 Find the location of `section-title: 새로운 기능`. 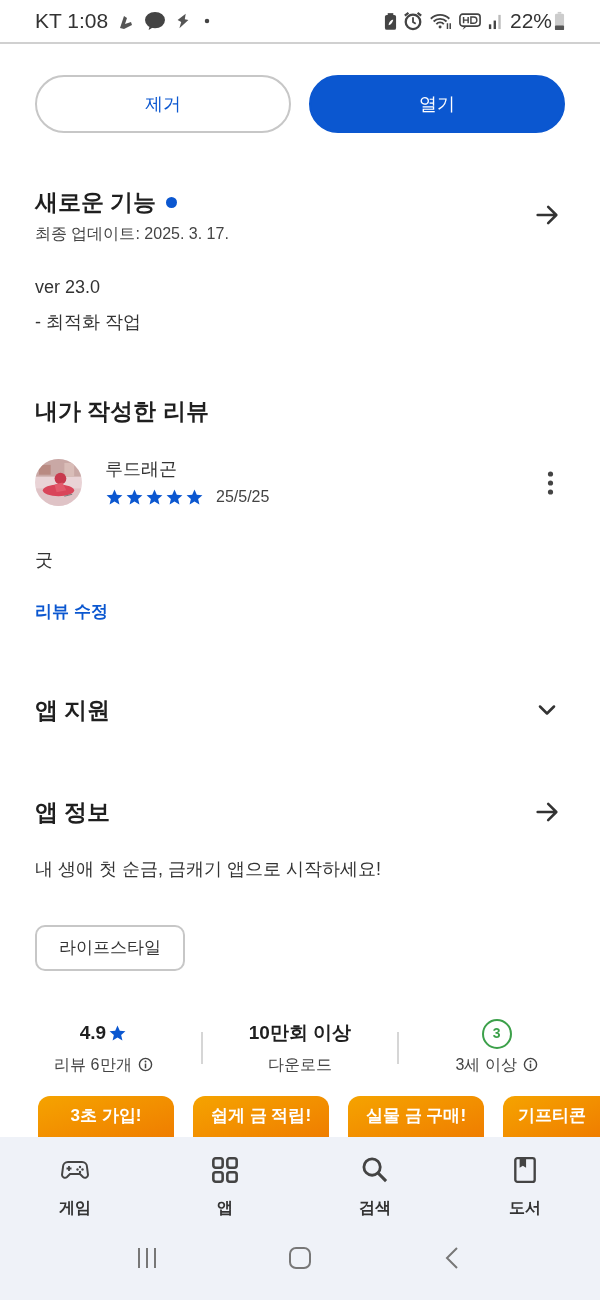

section-title: 새로운 기능 is located at coordinates (96, 202).